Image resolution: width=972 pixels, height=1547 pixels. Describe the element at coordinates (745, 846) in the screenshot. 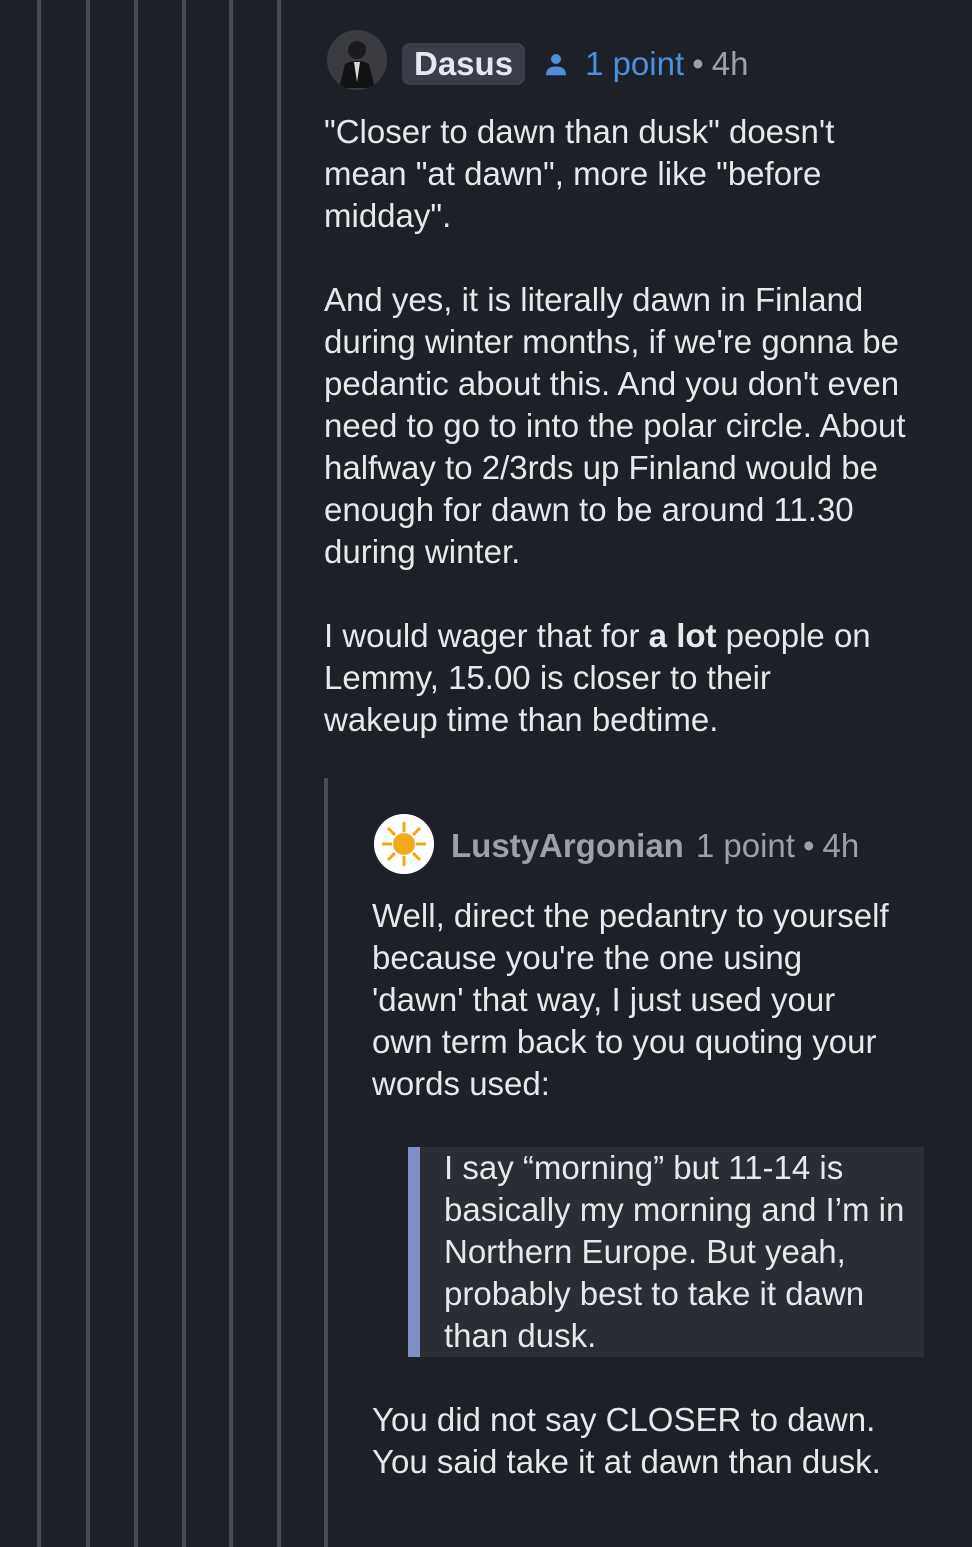

I see `reply-score: 1 point` at that location.